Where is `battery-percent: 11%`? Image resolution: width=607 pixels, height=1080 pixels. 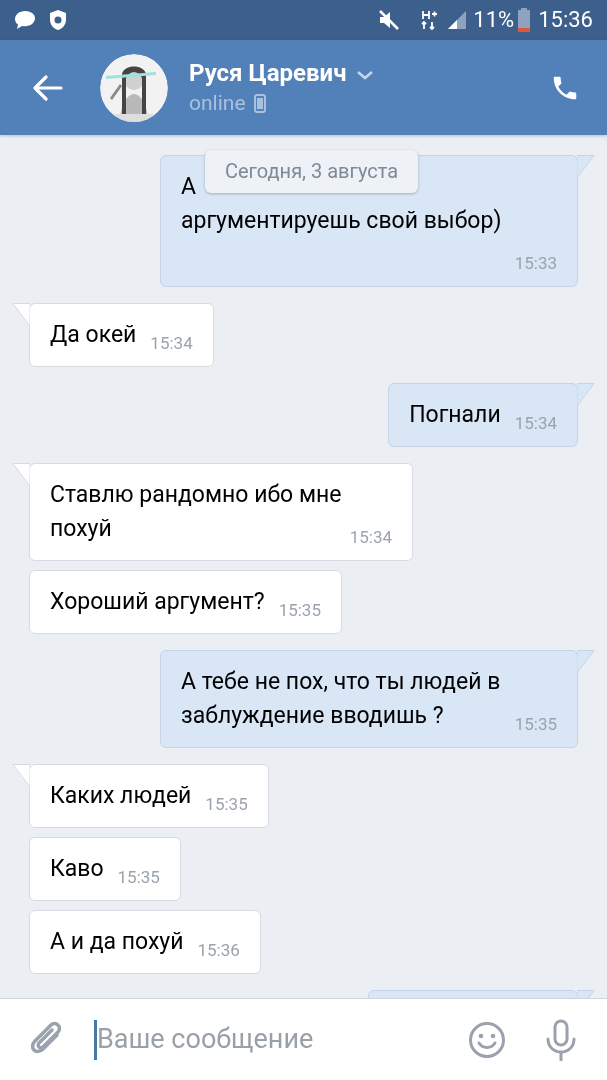
battery-percent: 11% is located at coordinates (494, 20).